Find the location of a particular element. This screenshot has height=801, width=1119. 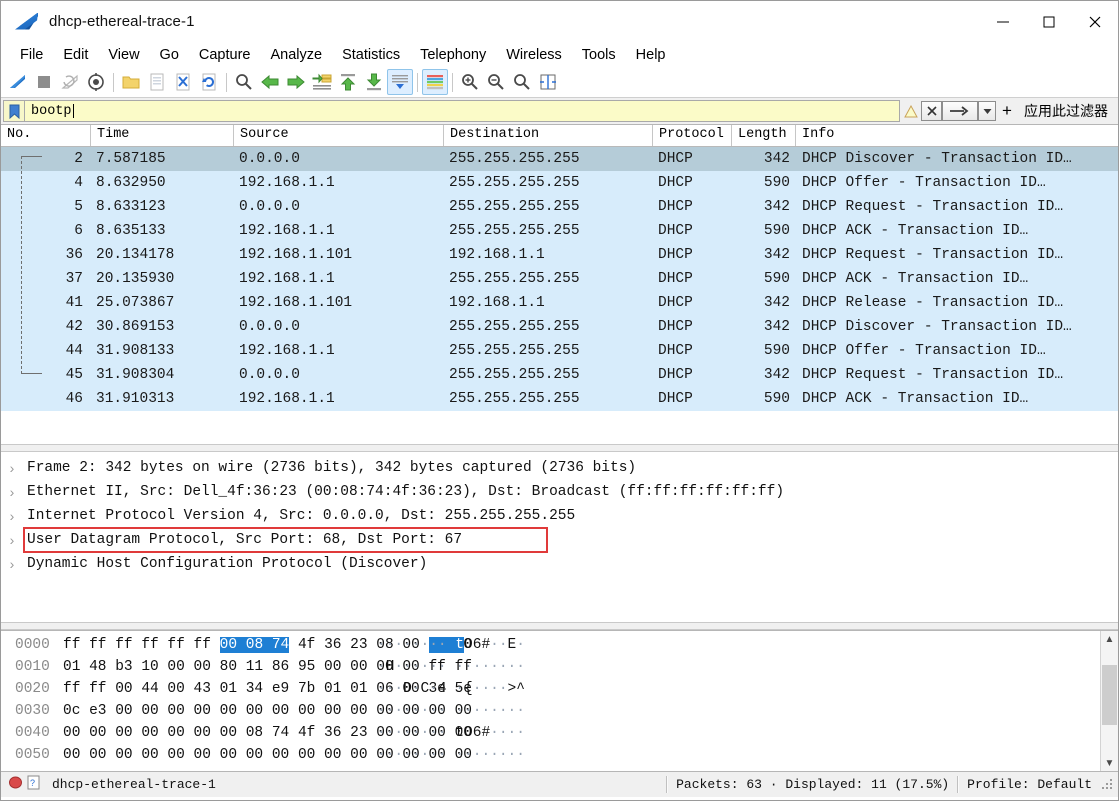

column-header-time: Time is located at coordinates (162, 135).